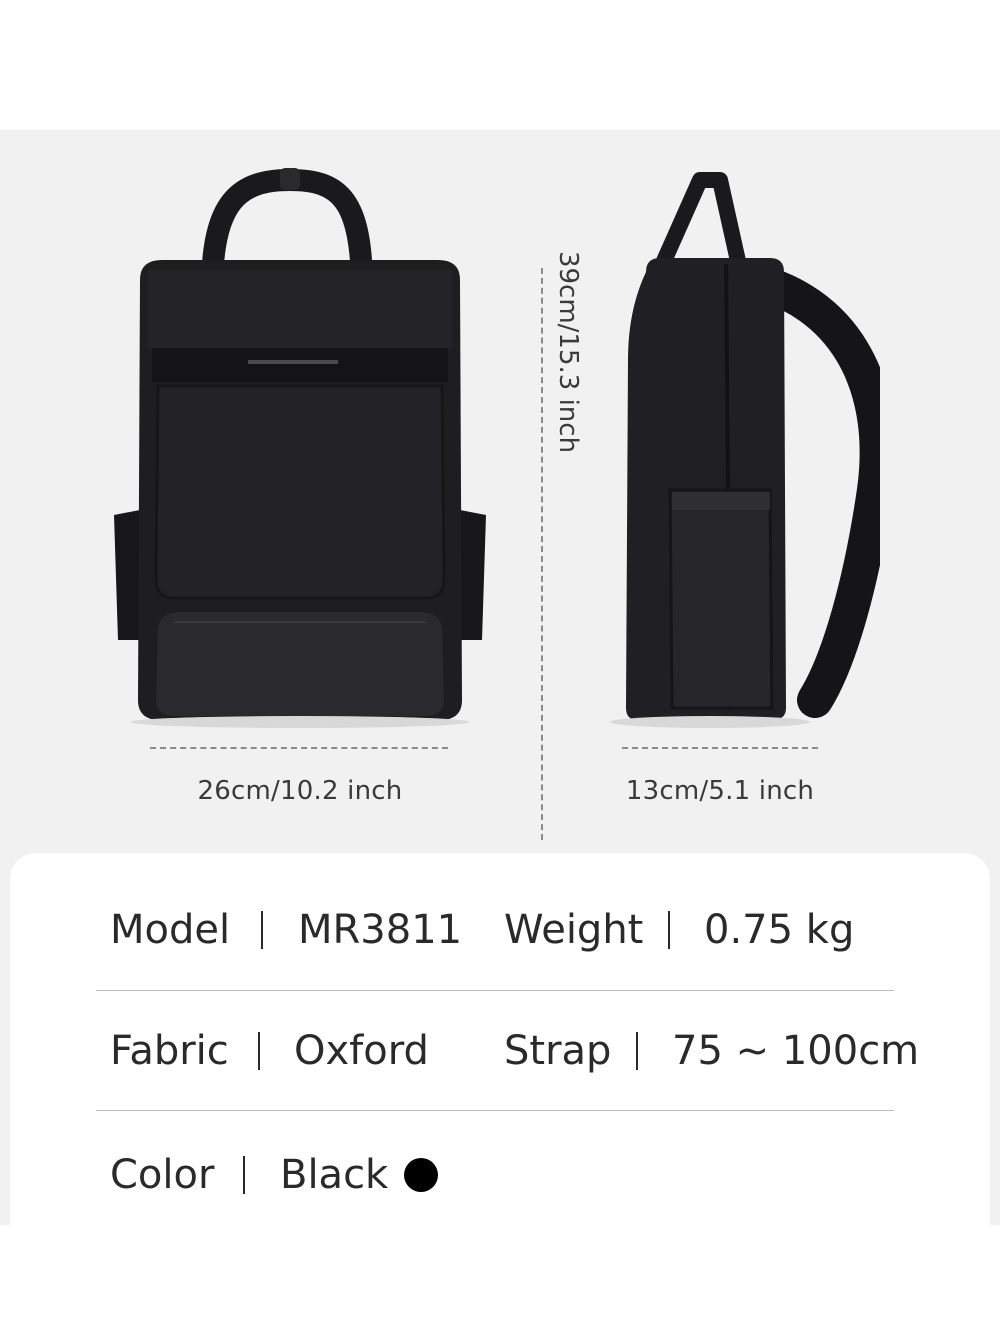  I want to click on spec-value-model: MR3811, so click(380, 930).